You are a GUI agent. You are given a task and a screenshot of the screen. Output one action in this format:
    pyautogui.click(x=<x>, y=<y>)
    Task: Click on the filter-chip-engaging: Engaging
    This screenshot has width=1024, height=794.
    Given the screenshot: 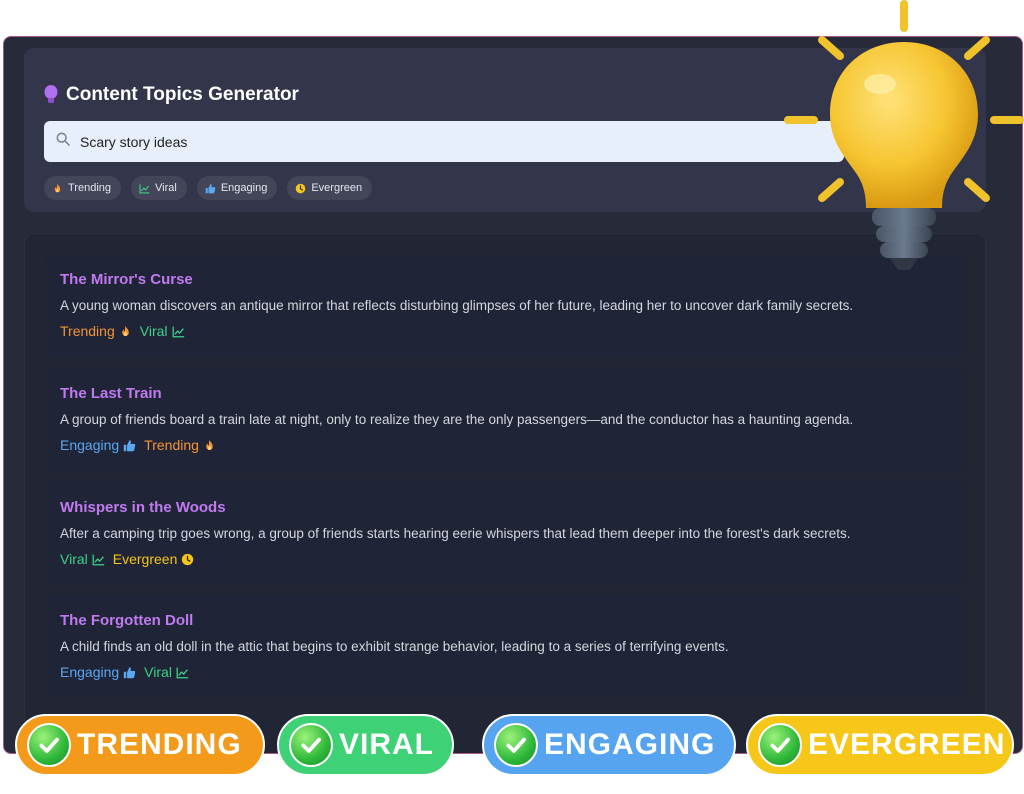 What is the action you would take?
    pyautogui.click(x=237, y=188)
    